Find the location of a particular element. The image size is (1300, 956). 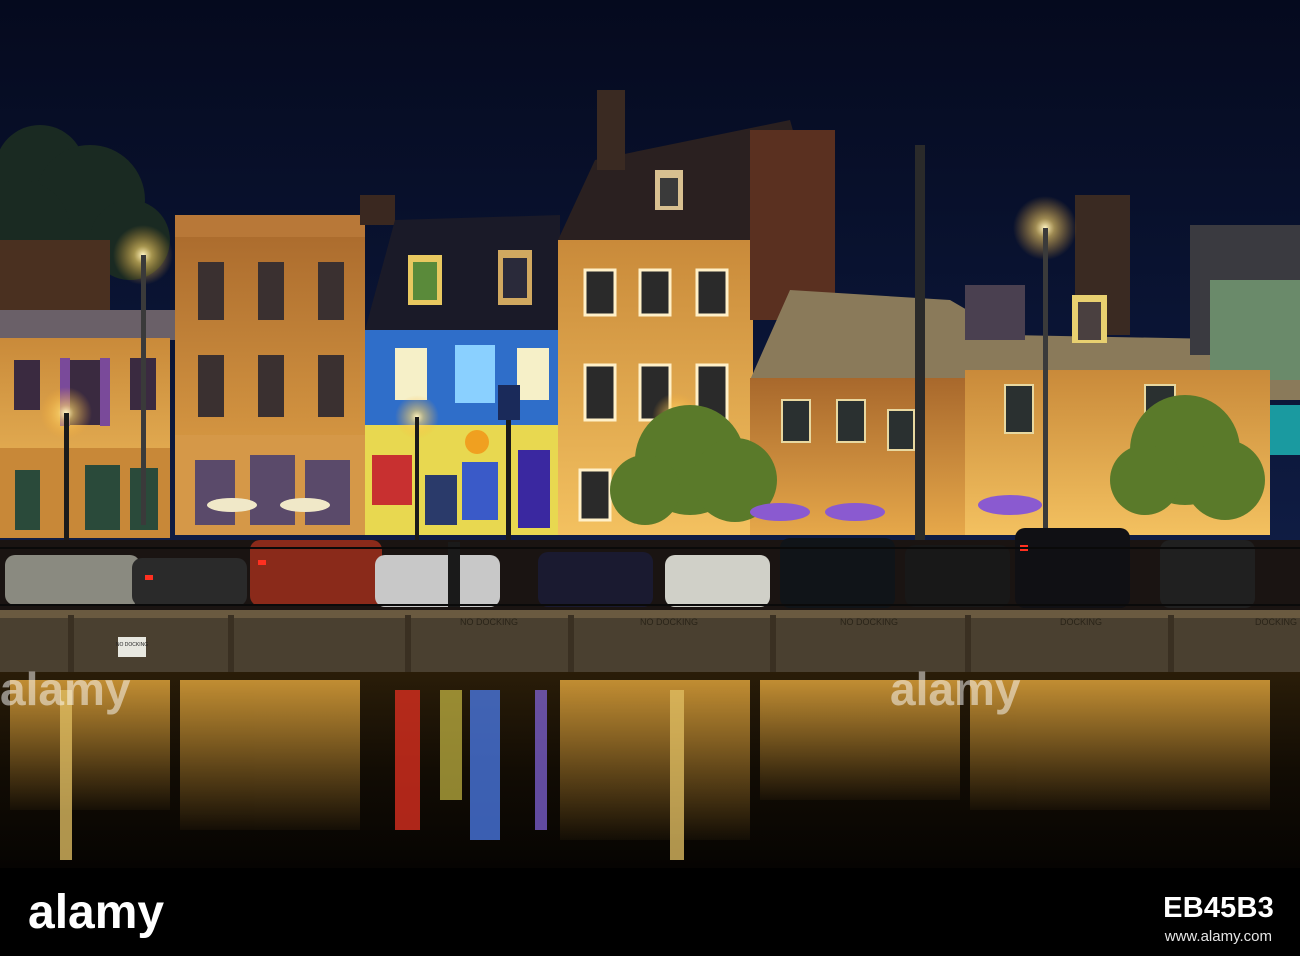

alamy-logo-text: alamy is located at coordinates (96, 912).